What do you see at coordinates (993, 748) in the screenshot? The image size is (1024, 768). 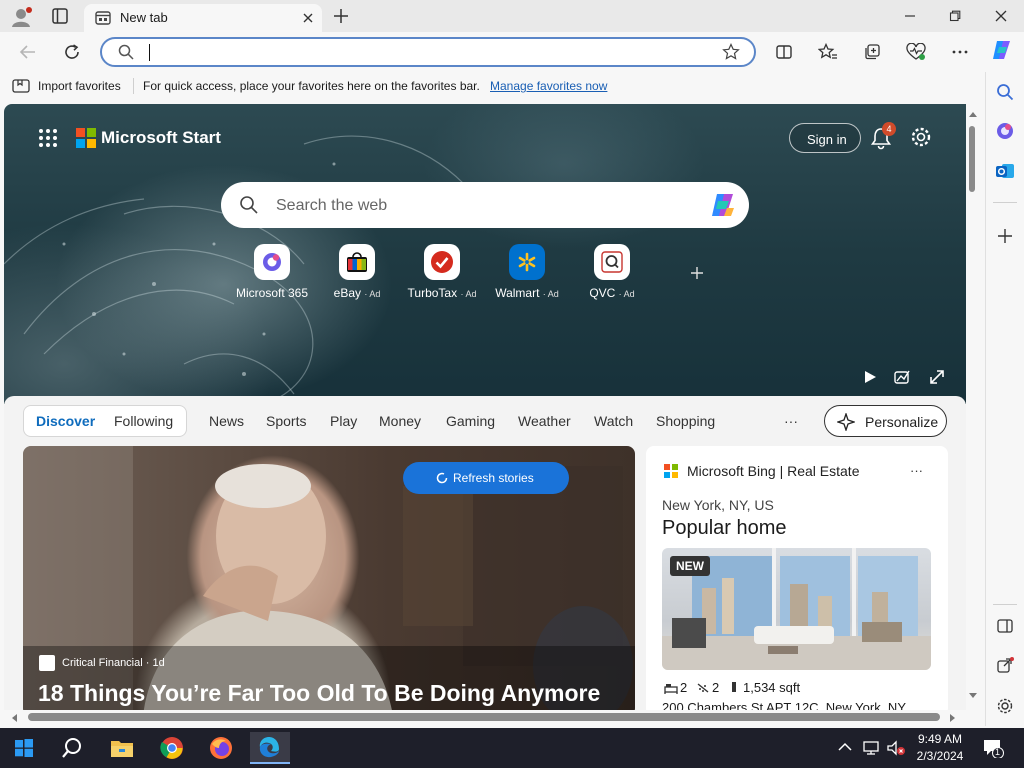 I see `action-center-icon: 1` at bounding box center [993, 748].